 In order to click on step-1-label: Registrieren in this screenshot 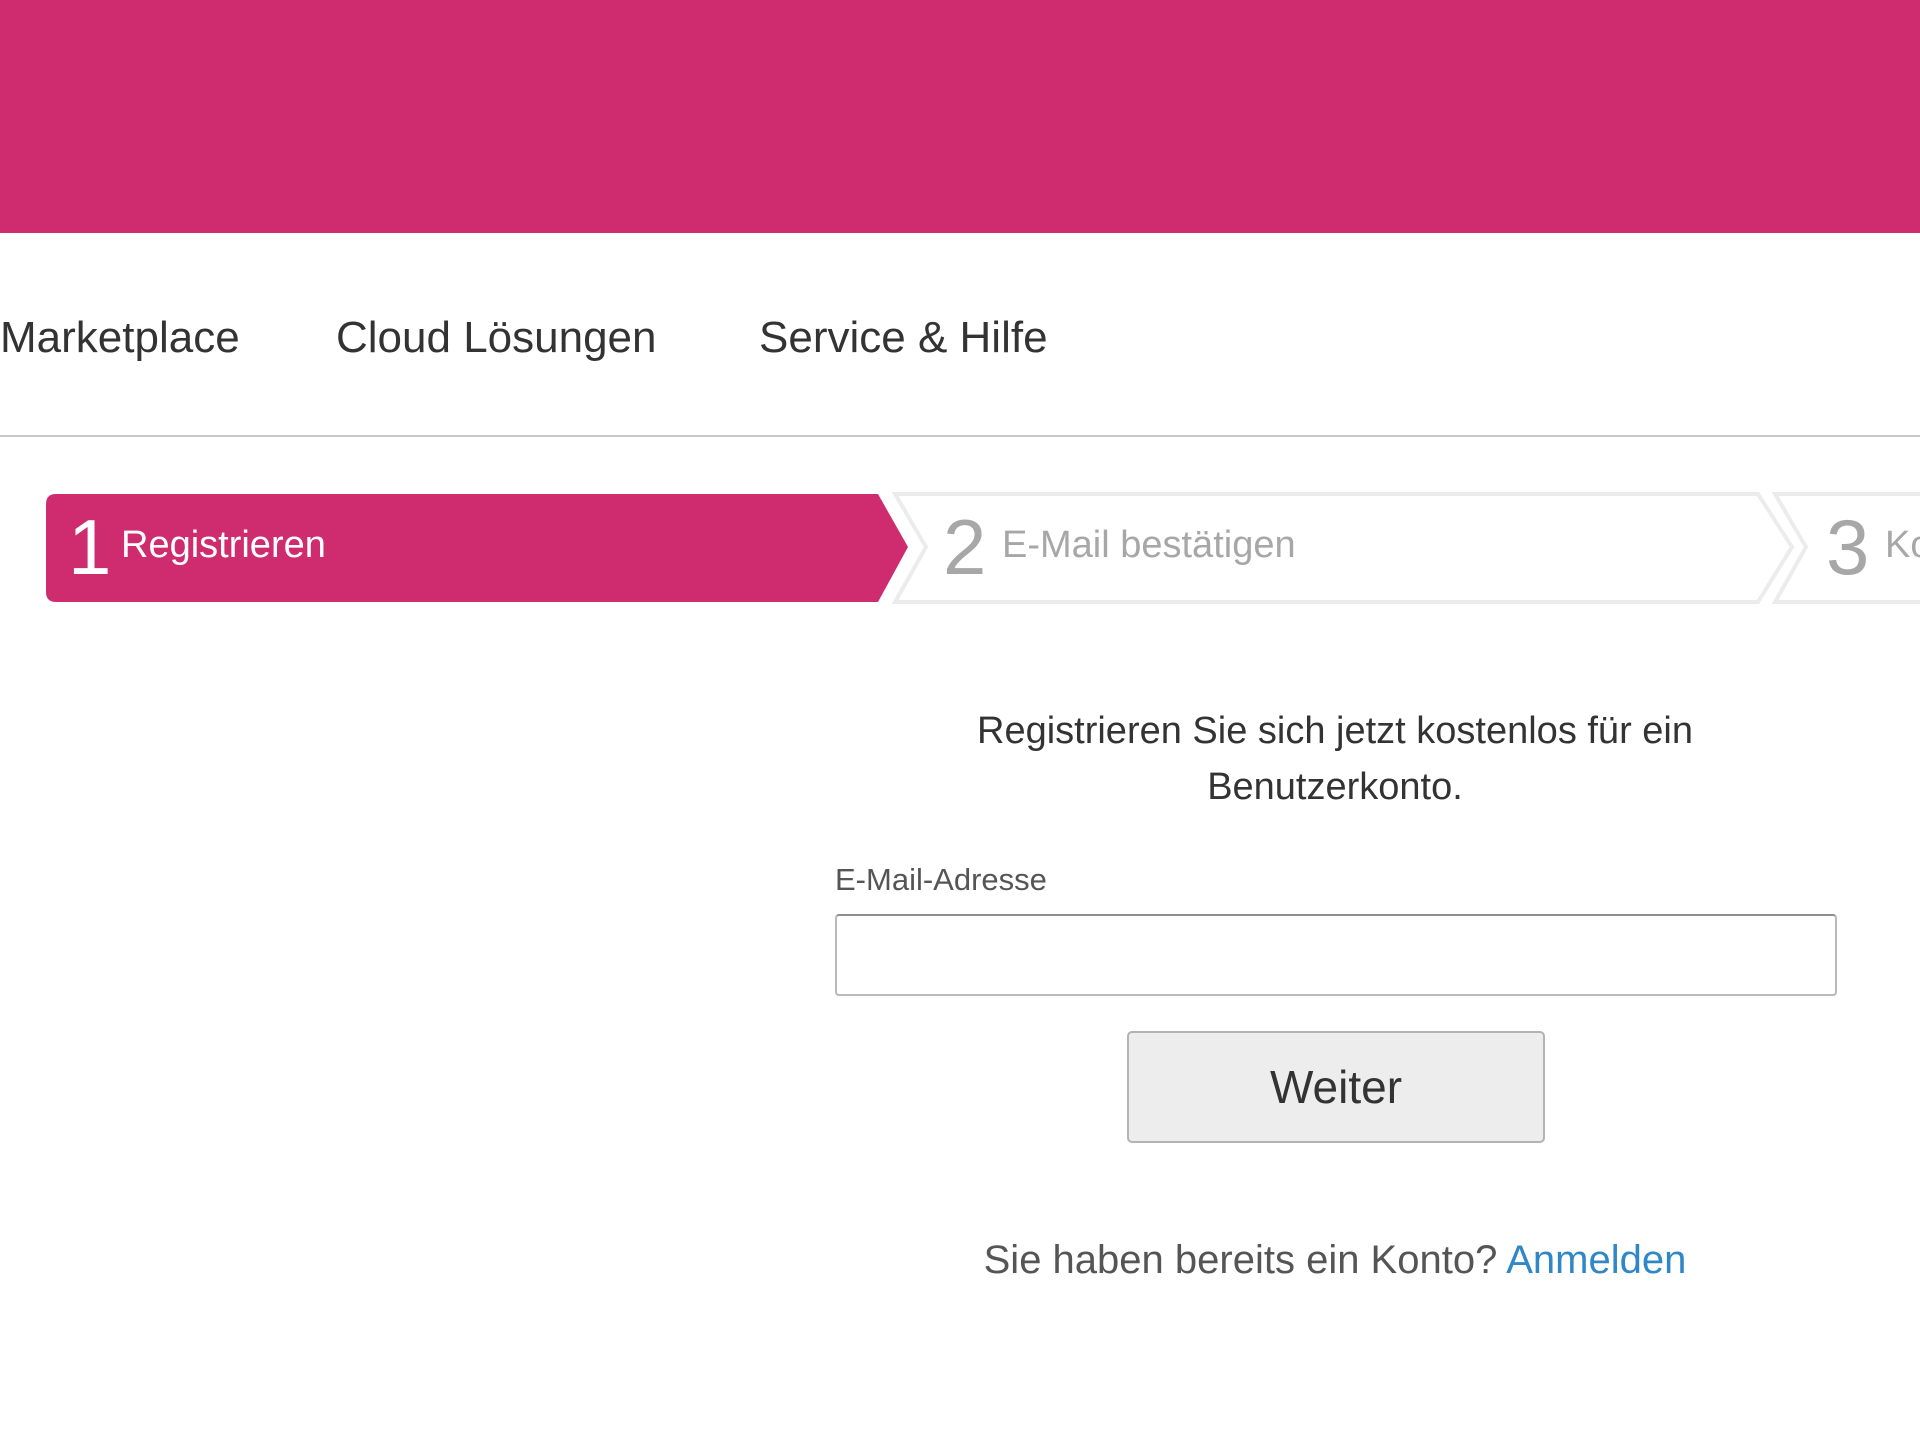, I will do `click(223, 545)`.